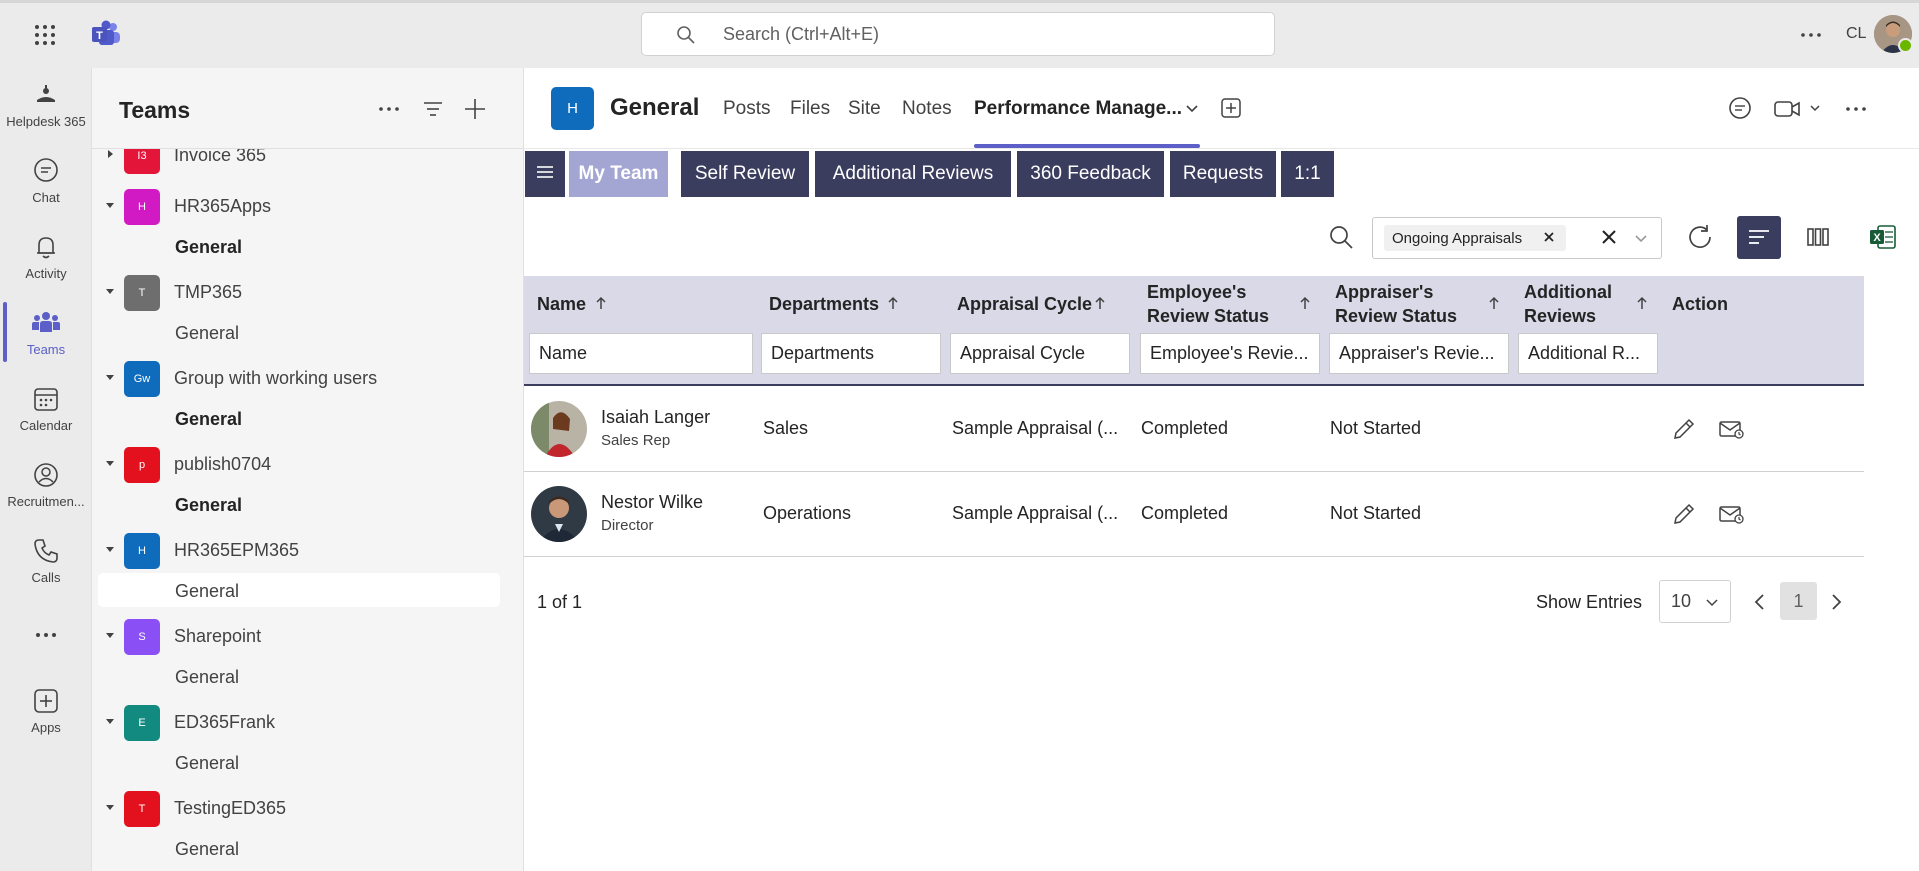 The width and height of the screenshot is (1919, 871). Describe the element at coordinates (46, 180) in the screenshot. I see `rail-item-chat: Chat` at that location.